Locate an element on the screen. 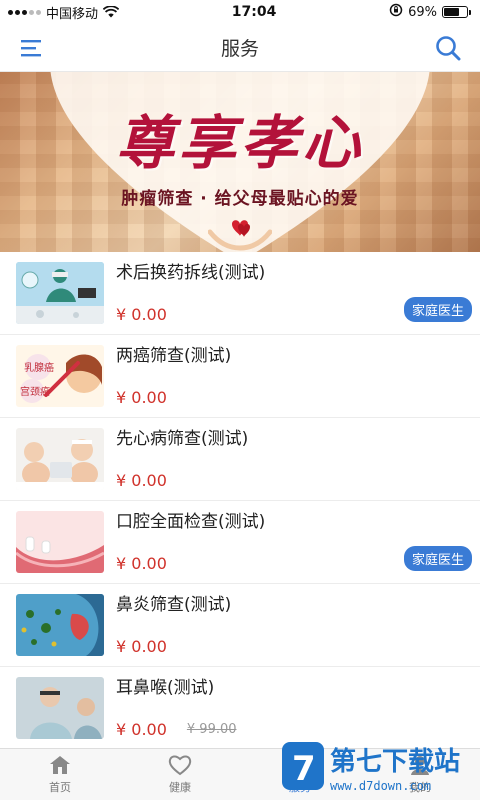 Image resolution: width=480 pixels, height=800 pixels. service-item: 耳鼻喉(测试) ¥ 0.00 ¥ 99.00 is located at coordinates (240, 708).